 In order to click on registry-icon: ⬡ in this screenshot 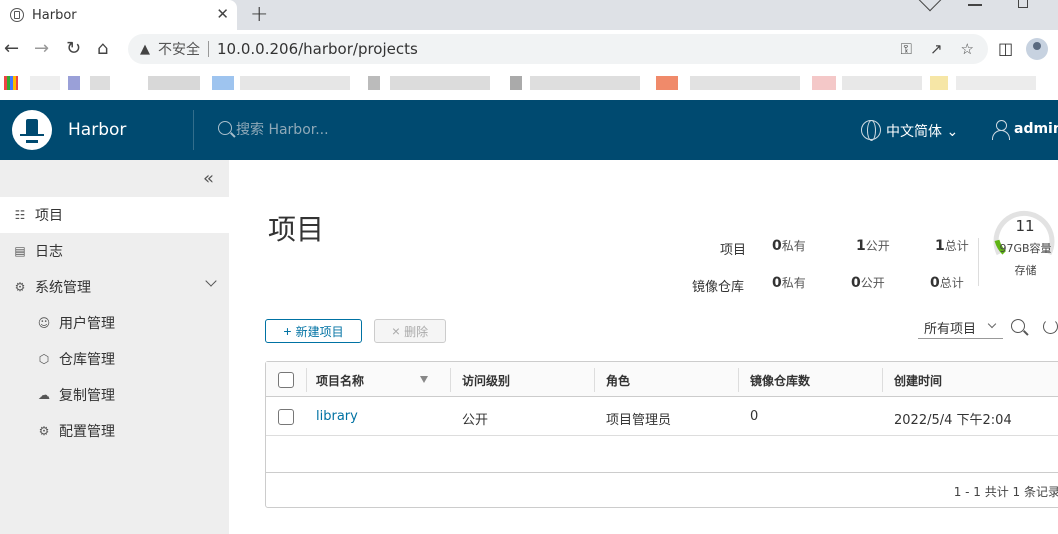, I will do `click(44, 359)`.